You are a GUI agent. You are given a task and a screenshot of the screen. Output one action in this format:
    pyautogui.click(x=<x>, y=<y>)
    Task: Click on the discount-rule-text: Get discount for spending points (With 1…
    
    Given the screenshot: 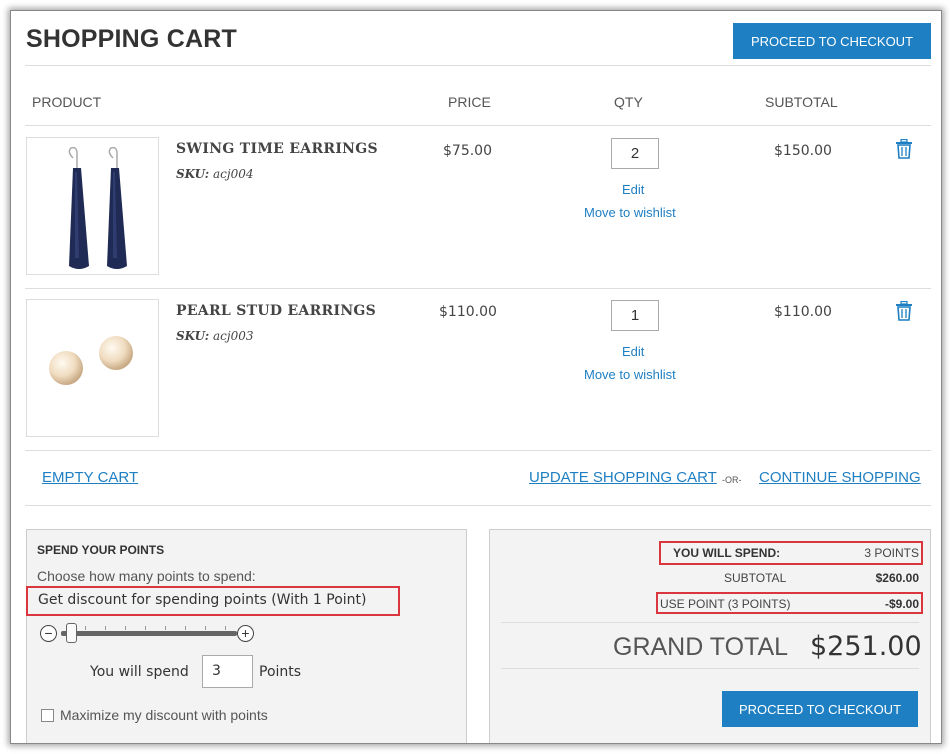 What is the action you would take?
    pyautogui.click(x=202, y=600)
    